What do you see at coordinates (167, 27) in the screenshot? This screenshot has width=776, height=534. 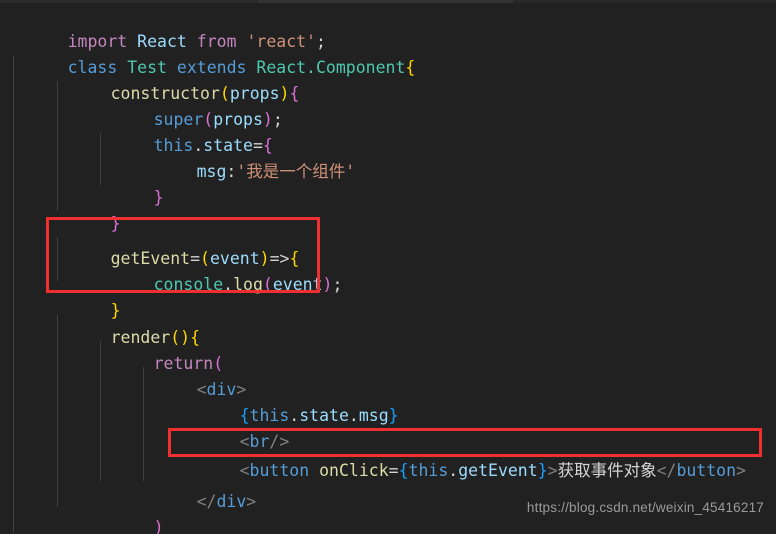 I see `code-line-1: import React from 'react';` at bounding box center [167, 27].